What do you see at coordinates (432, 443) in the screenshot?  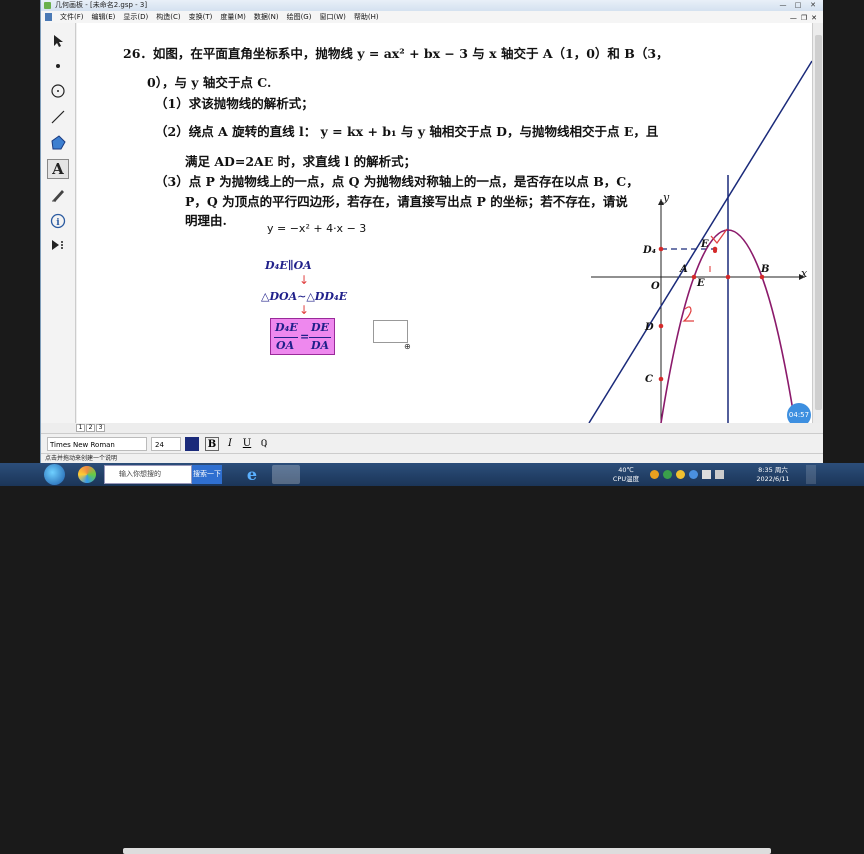 I see `text-format-bar: Times New Roman 24 B I U ℚ` at bounding box center [432, 443].